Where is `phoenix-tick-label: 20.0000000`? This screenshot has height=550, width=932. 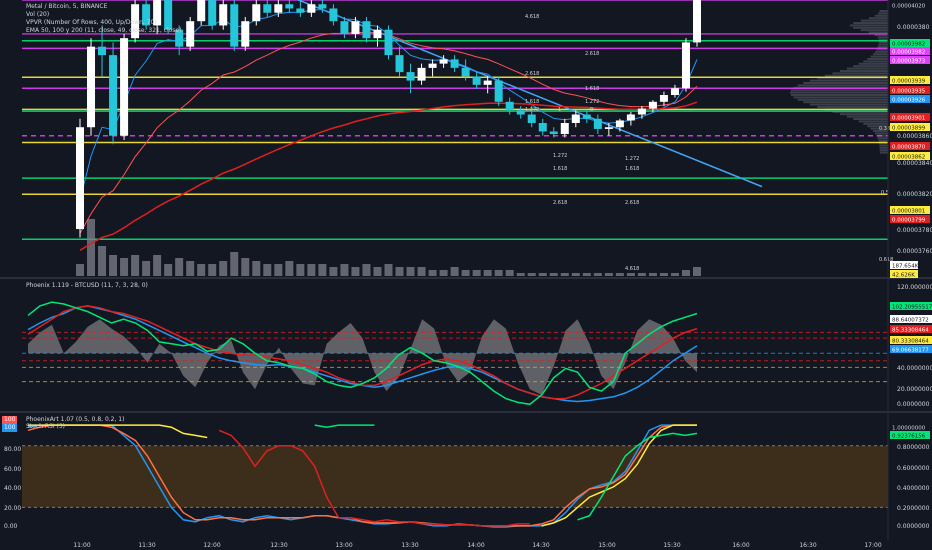
phoenix-tick-label: 20.0000000 is located at coordinates (914, 389).